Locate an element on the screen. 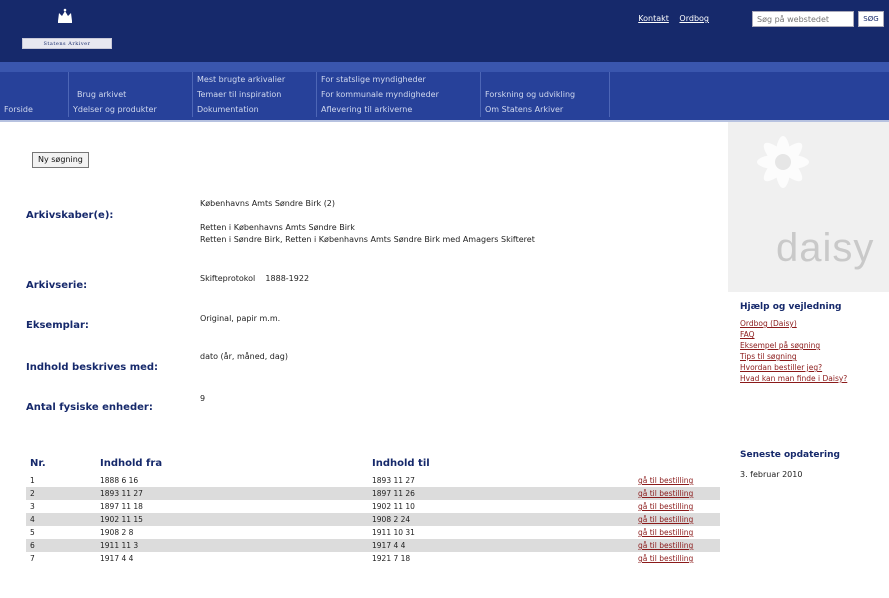 The image size is (889, 598). help-link-faq: FAQ is located at coordinates (793, 334).